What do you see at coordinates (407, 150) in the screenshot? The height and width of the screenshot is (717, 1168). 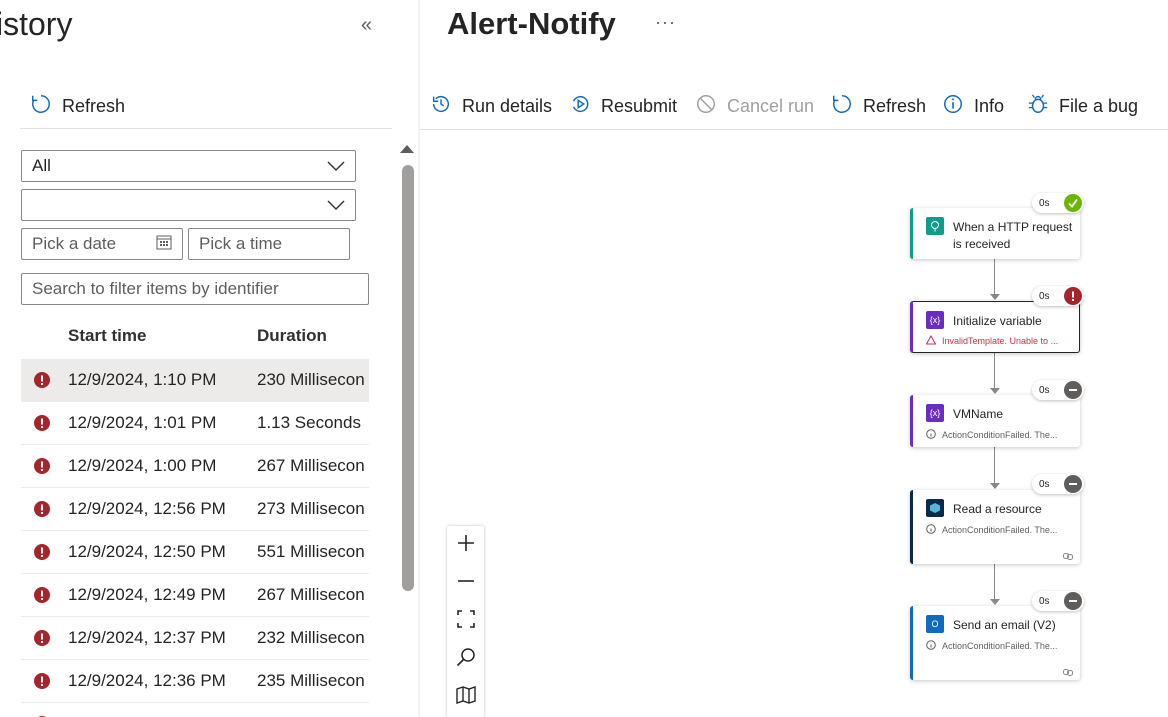 I see `scroll-up-arrow` at bounding box center [407, 150].